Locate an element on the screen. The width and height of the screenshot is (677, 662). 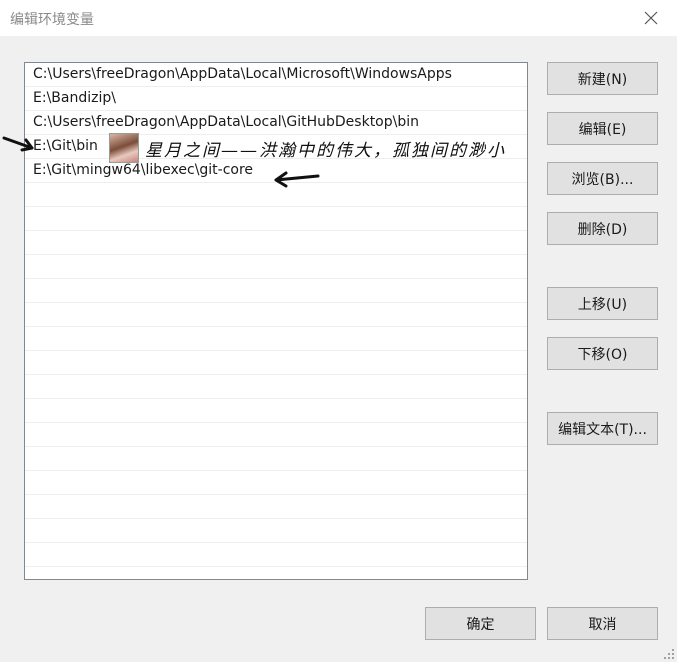
new-button: 新建(N) is located at coordinates (602, 78).